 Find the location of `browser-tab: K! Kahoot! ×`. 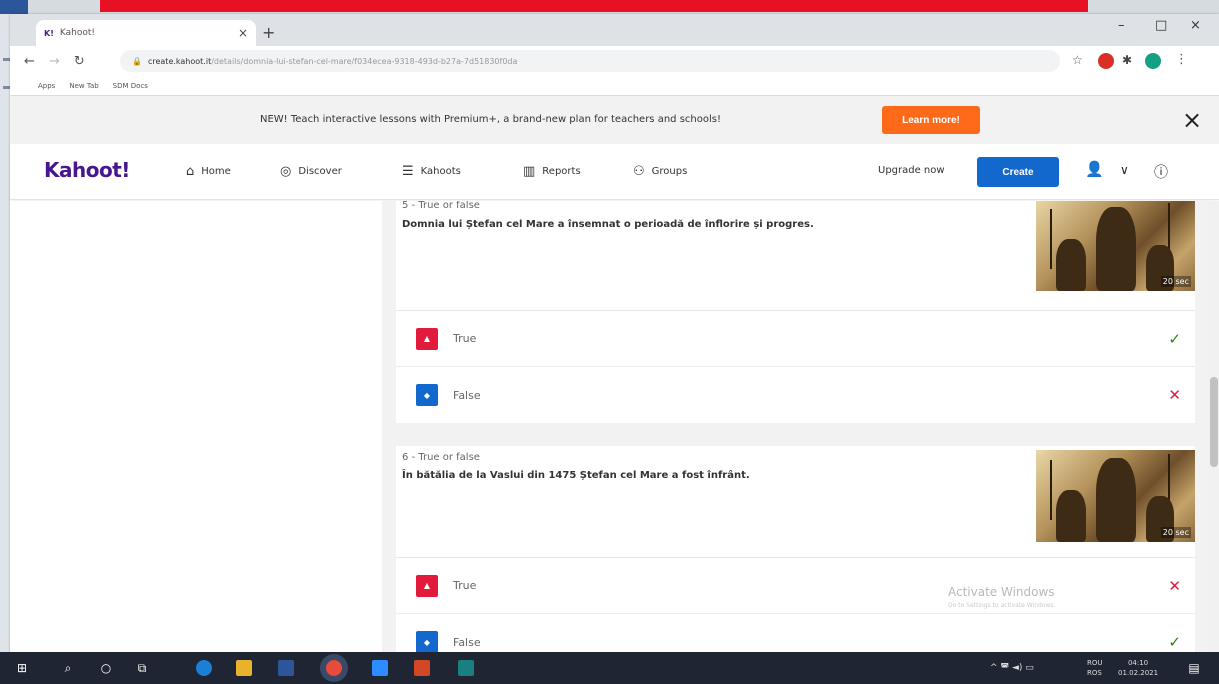

browser-tab: K! Kahoot! × is located at coordinates (146, 33).